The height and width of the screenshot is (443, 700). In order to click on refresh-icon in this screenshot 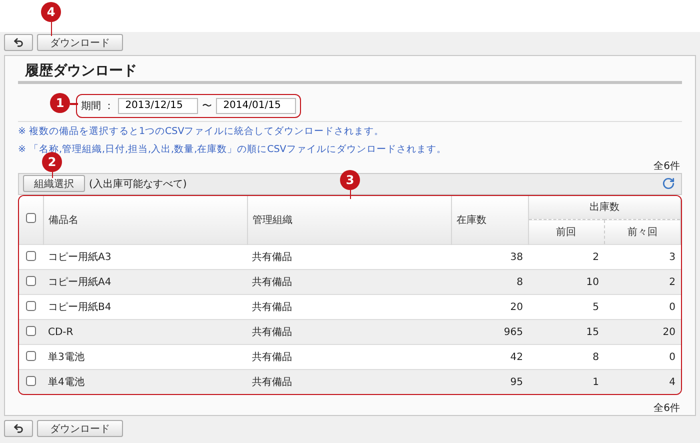, I will do `click(668, 183)`.